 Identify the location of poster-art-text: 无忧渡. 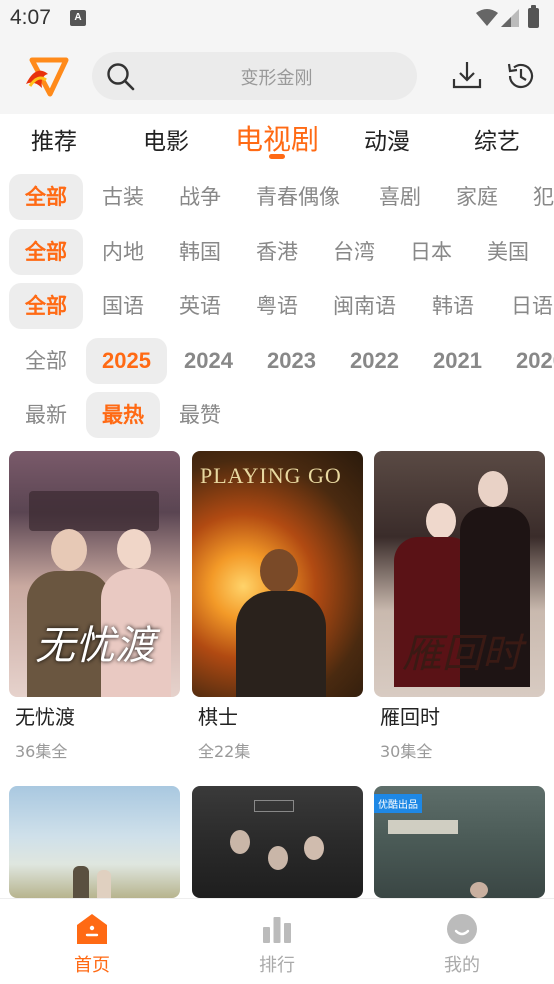
(95, 646).